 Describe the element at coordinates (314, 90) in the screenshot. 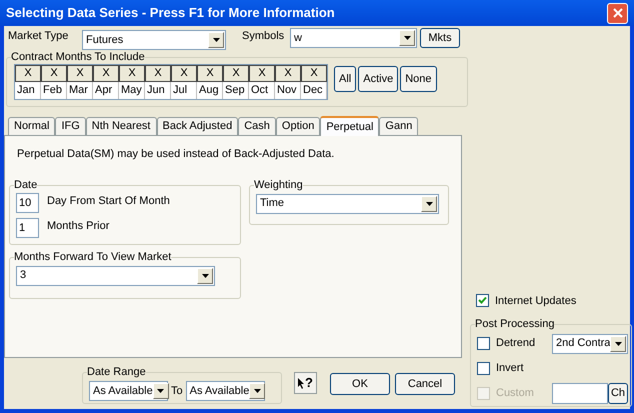

I see `month-label: Dec` at that location.